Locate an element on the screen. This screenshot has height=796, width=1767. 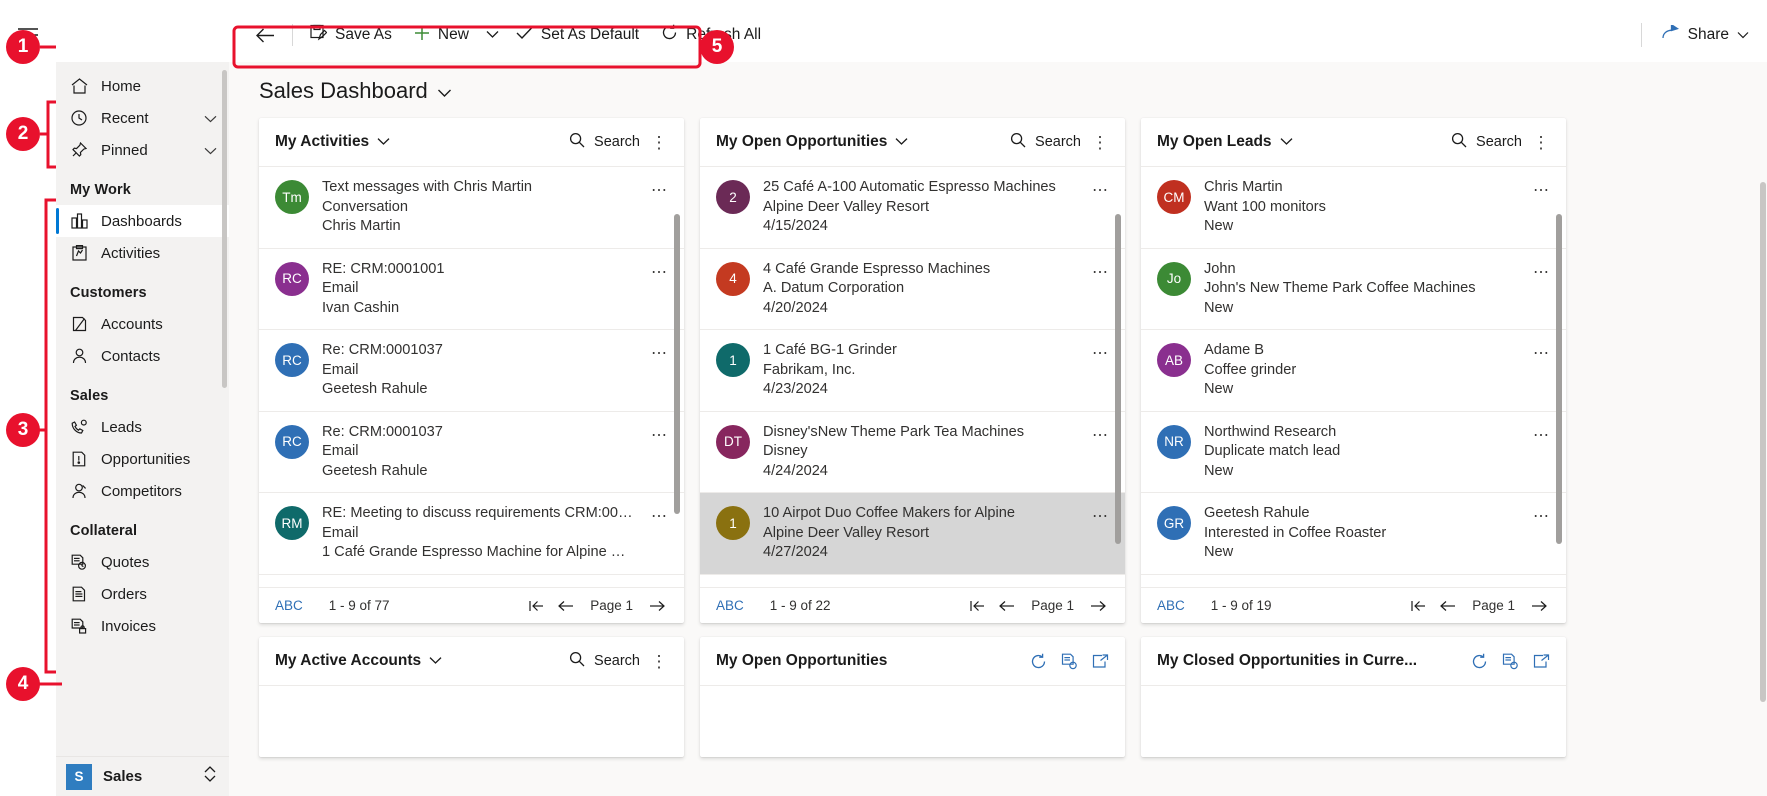
sidebar-item-orders: Orders is located at coordinates (142, 594).